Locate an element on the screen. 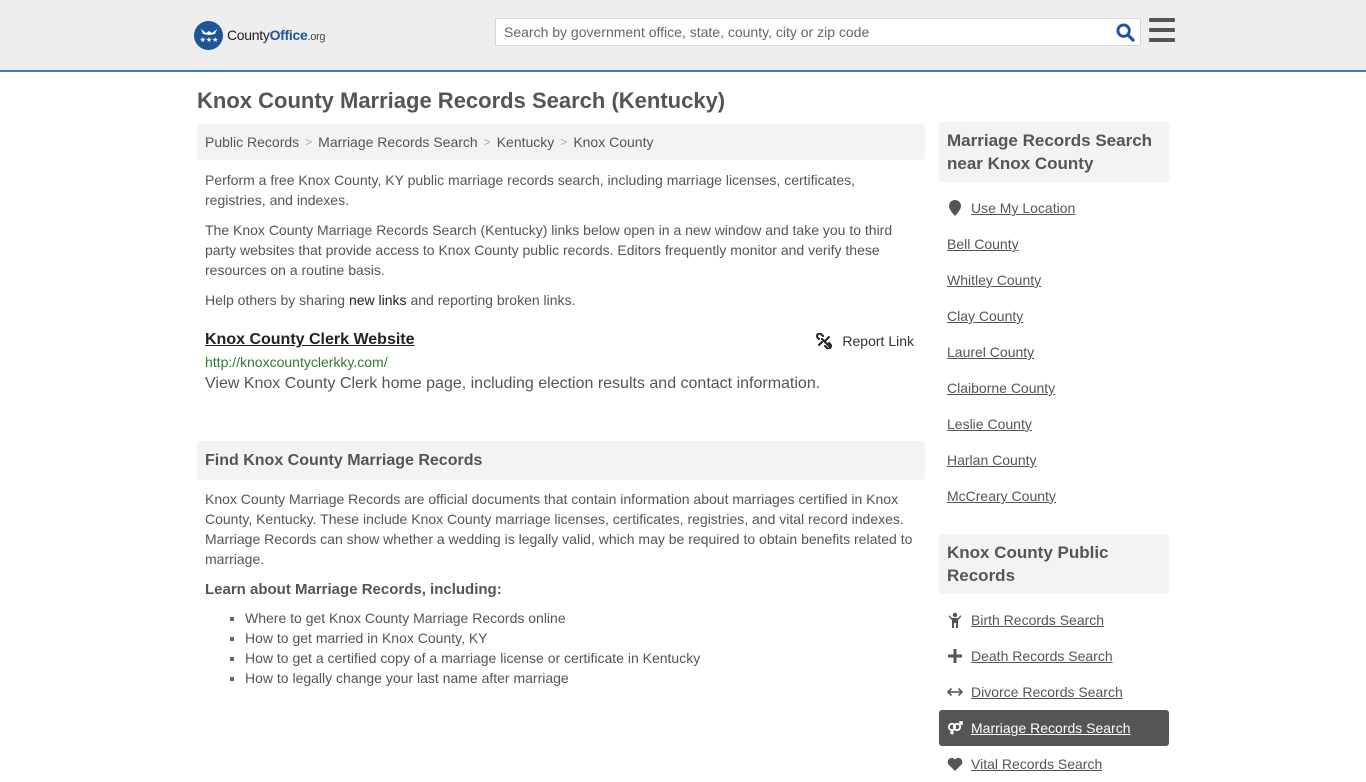  county-link-leslie: Leslie County is located at coordinates (989, 424).